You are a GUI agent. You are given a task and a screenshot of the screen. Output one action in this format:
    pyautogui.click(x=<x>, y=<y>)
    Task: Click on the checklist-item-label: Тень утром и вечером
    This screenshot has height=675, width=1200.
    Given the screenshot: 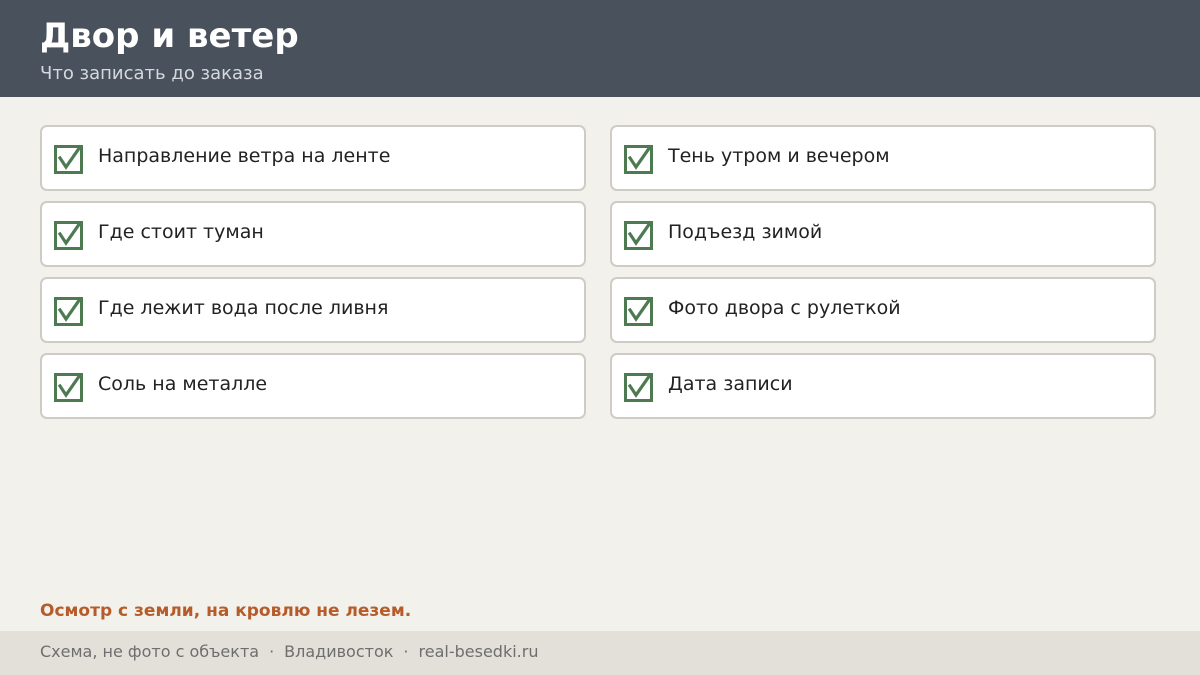 What is the action you would take?
    pyautogui.click(x=779, y=156)
    